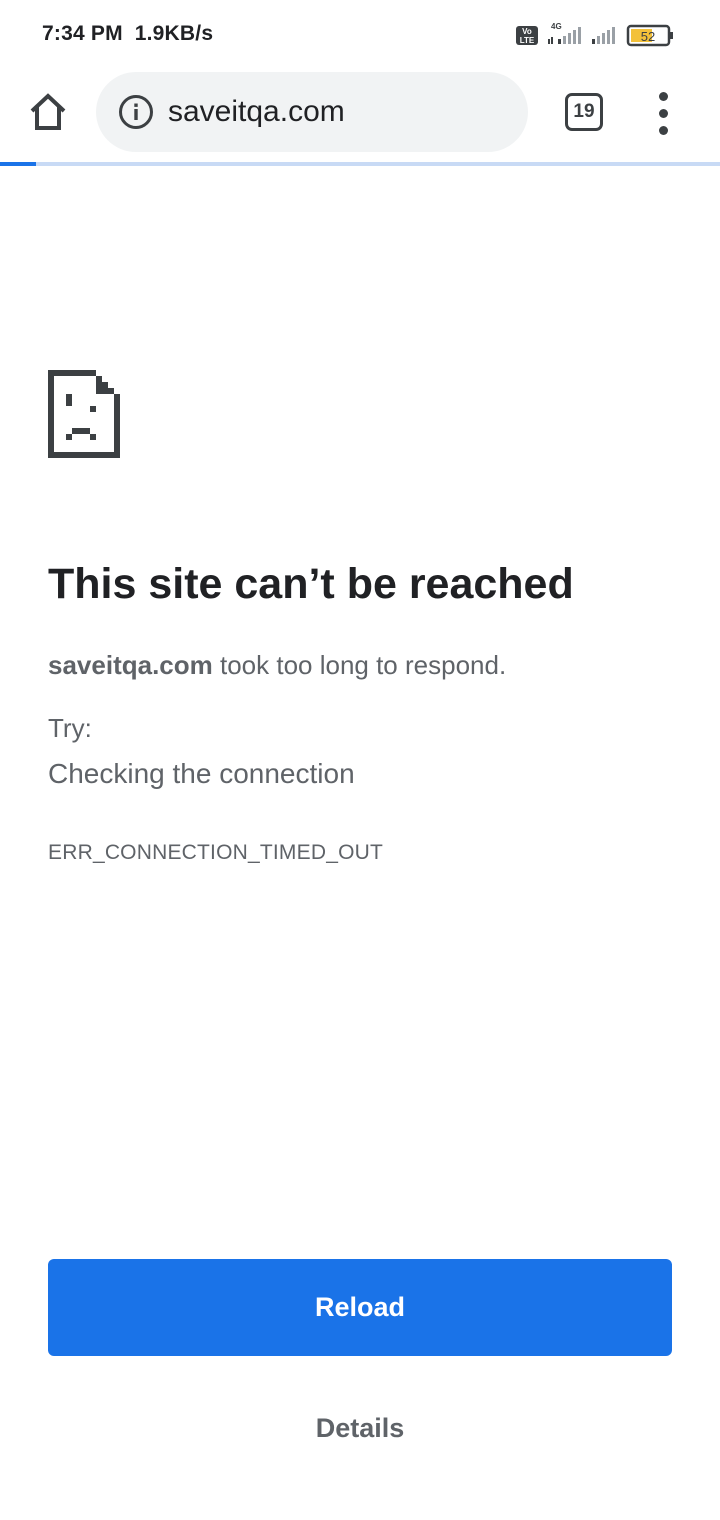 The image size is (720, 1520). I want to click on status-time: 7:34 PM, so click(82, 33).